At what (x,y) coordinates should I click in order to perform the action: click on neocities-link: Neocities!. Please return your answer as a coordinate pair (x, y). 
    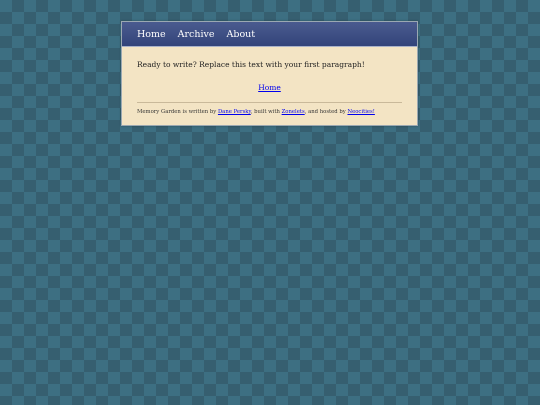
    Looking at the image, I should click on (360, 112).